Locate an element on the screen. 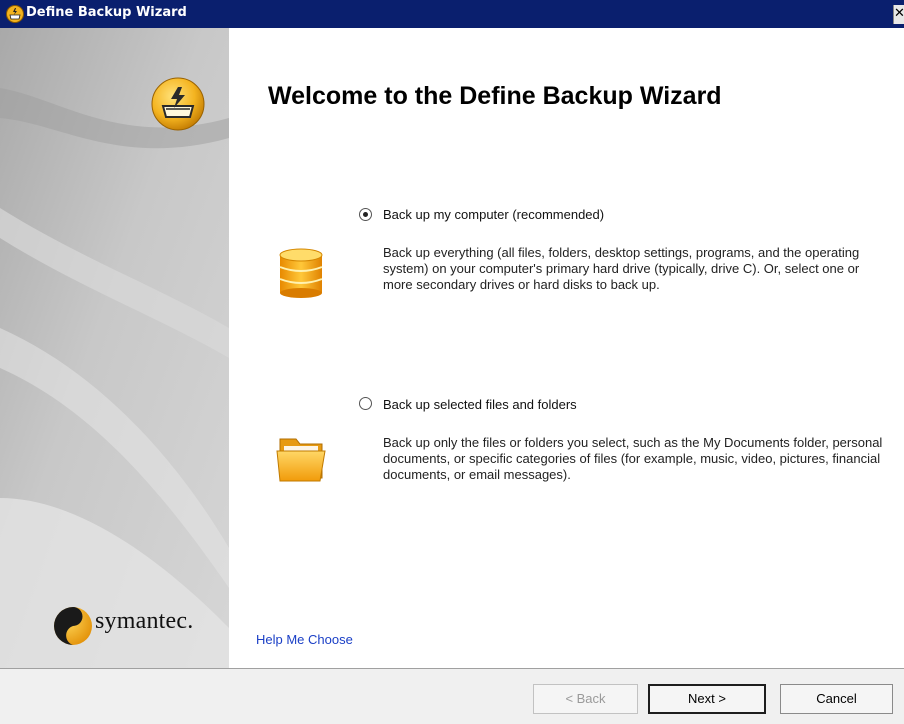  backup-files-radio is located at coordinates (365, 403).